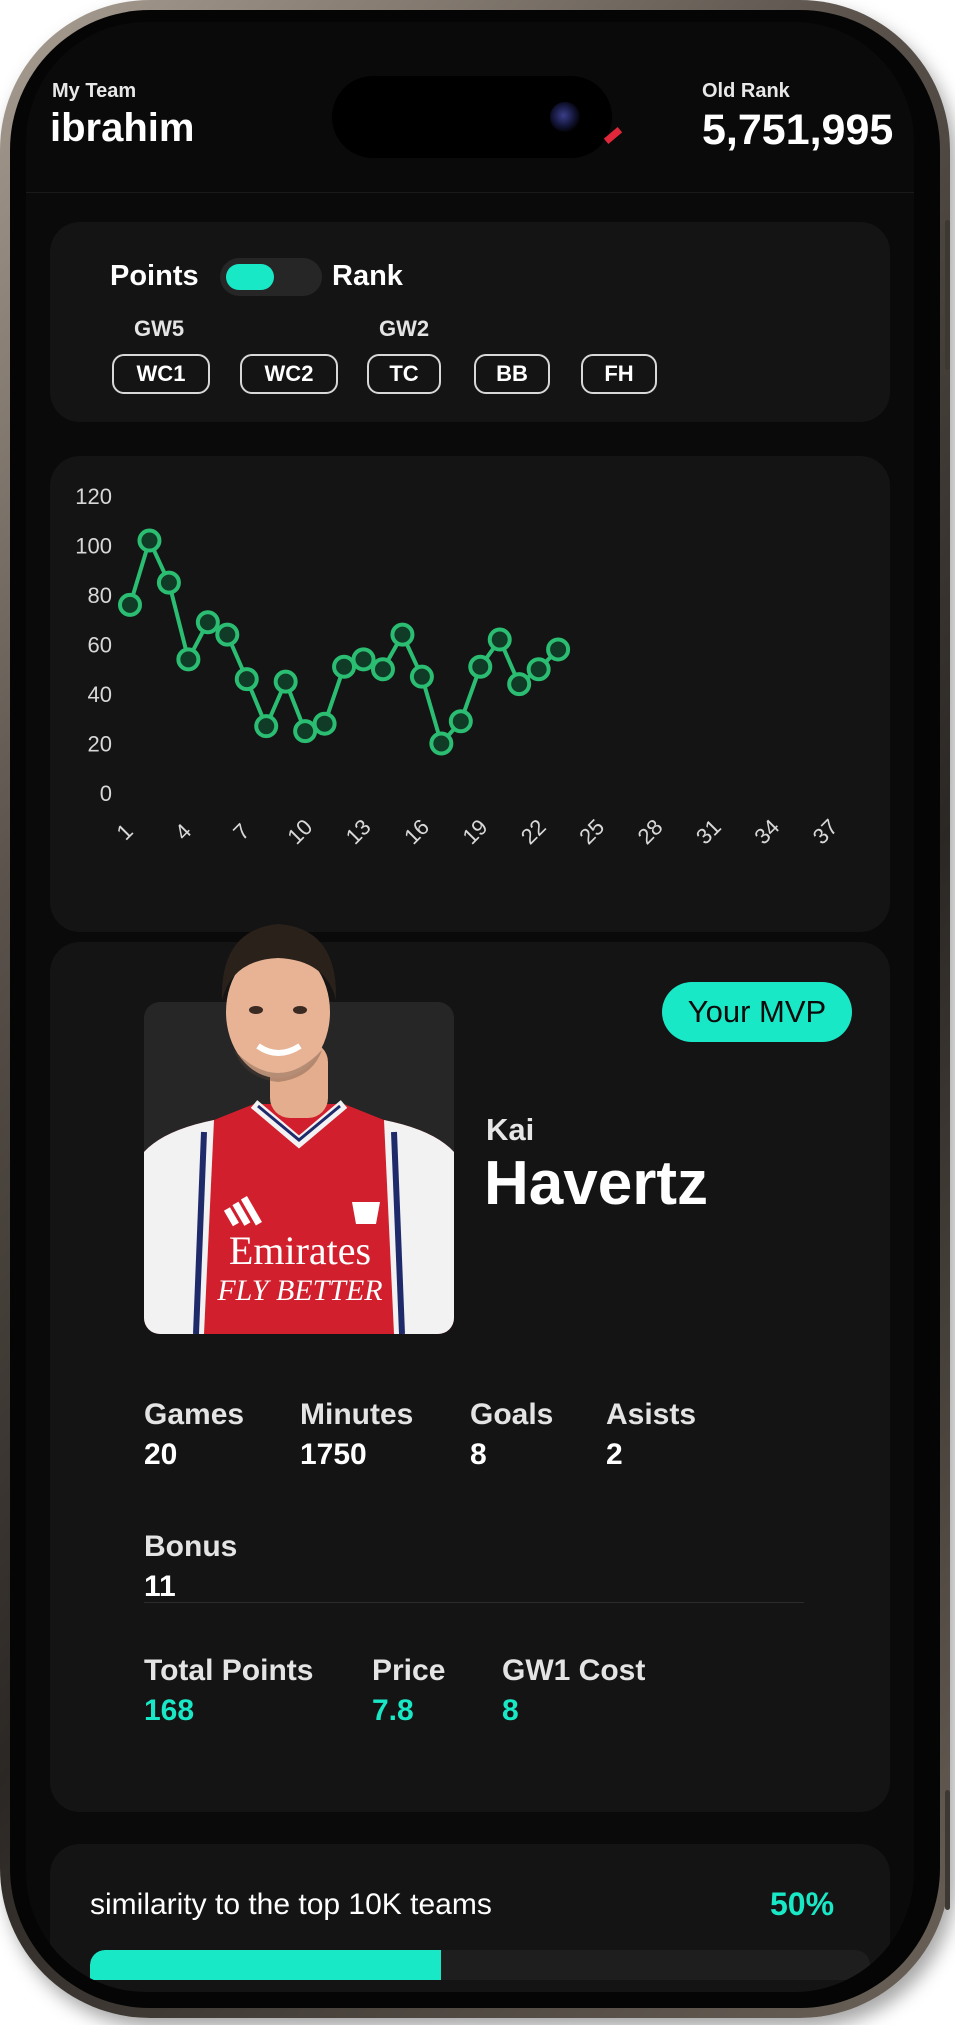  I want to click on stat-price-value: 7.8, so click(393, 1710).